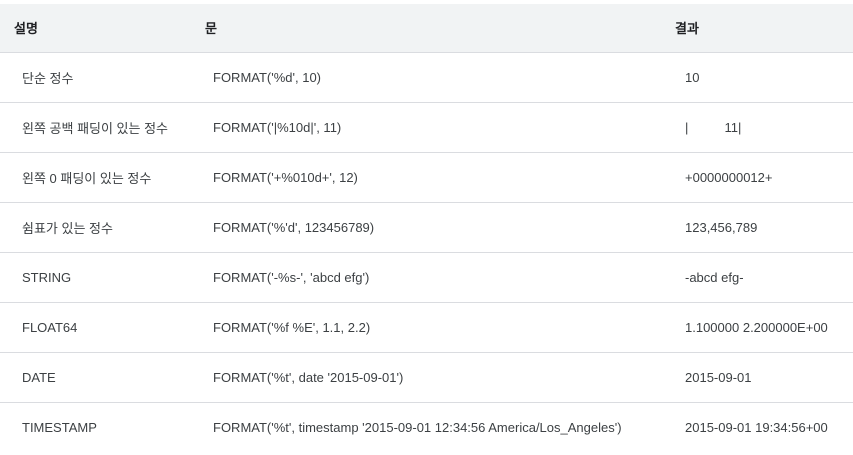 The width and height of the screenshot is (853, 455). Describe the element at coordinates (308, 377) in the screenshot. I see `cell-statement: FORMAT('%t', date '2015-09-01')` at that location.